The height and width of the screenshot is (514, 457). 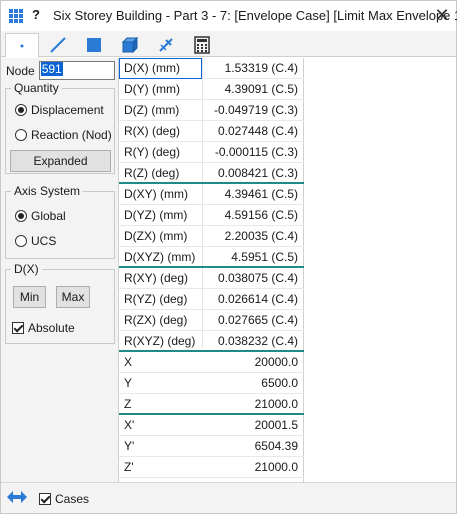 I want to click on ucs-radio: UCS, so click(x=35, y=241).